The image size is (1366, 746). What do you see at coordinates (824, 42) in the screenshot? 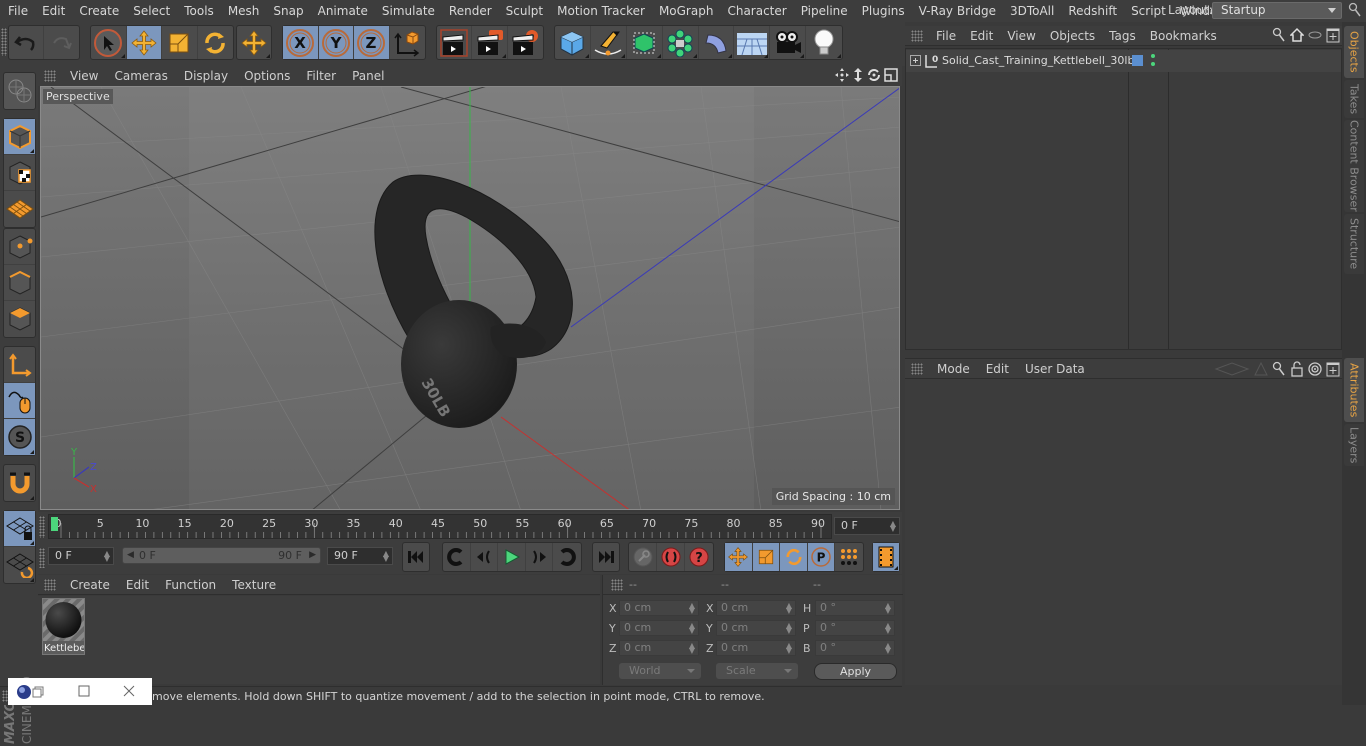
I see `light-button` at bounding box center [824, 42].